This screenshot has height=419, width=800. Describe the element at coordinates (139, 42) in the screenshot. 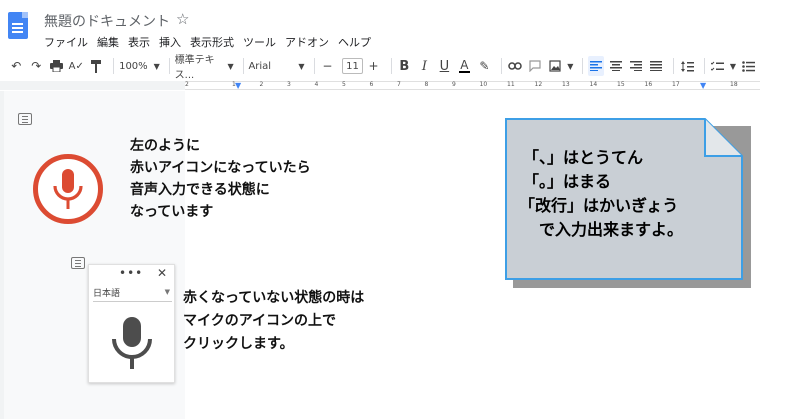

I see `menu-view: 表示` at that location.